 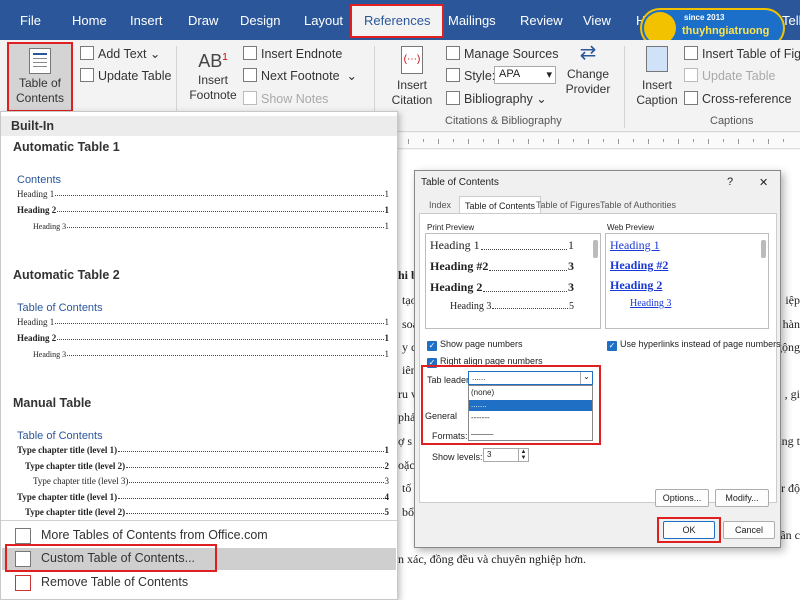 I want to click on more-tables-menu-item: More Tables of Contents from Office.com, so click(x=154, y=535).